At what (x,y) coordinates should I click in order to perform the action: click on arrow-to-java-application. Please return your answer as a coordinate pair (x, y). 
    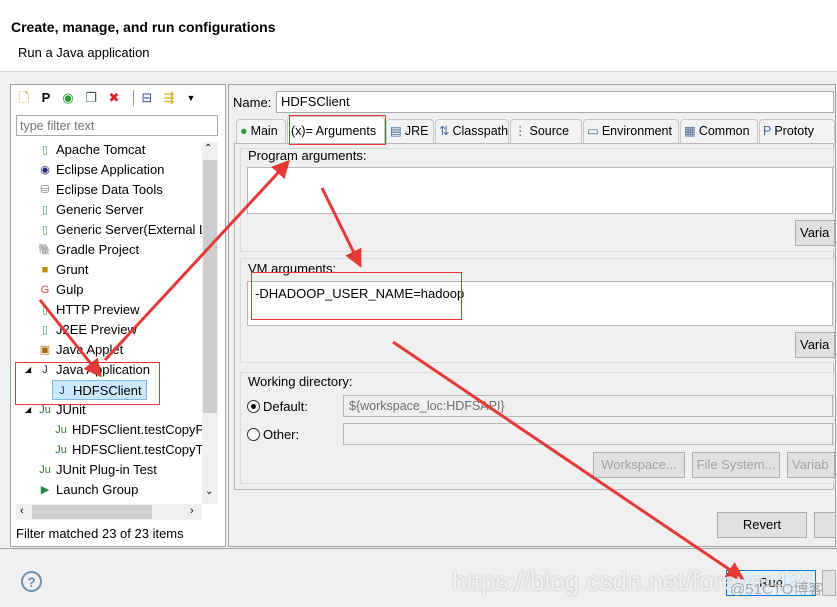
    Looking at the image, I should click on (70, 338).